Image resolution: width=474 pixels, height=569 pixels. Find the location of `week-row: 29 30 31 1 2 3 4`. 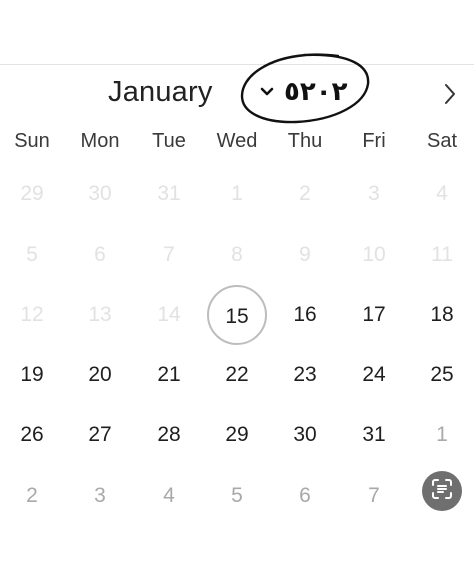

week-row: 29 30 31 1 2 3 4 is located at coordinates (237, 194).